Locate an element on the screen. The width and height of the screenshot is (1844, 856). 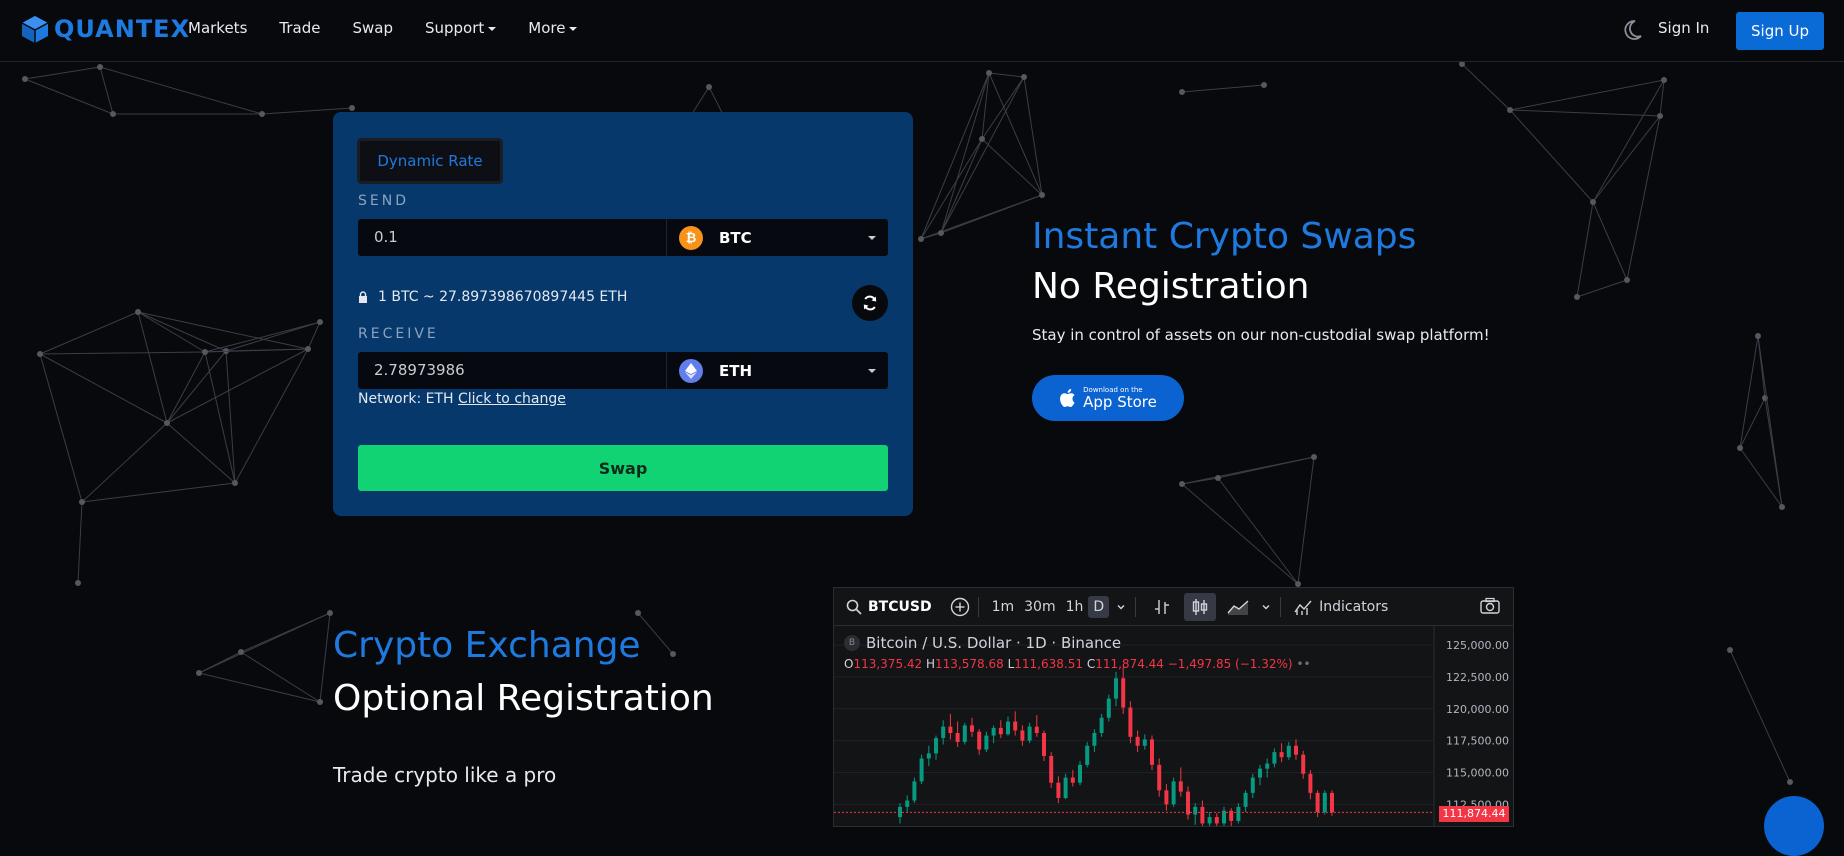
nav-swap: Swap is located at coordinates (372, 28).